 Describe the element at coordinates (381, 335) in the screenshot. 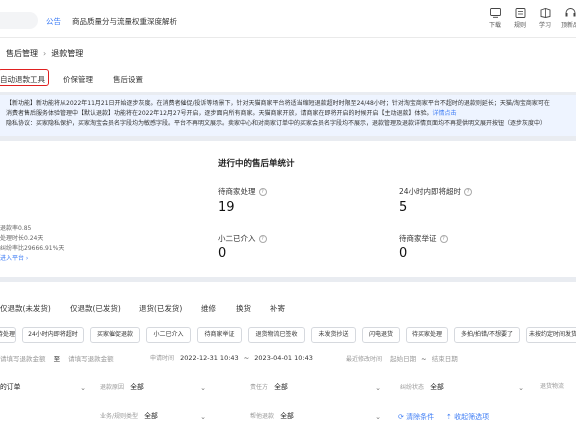

I see `chip-flash-return: 闪电退货` at that location.